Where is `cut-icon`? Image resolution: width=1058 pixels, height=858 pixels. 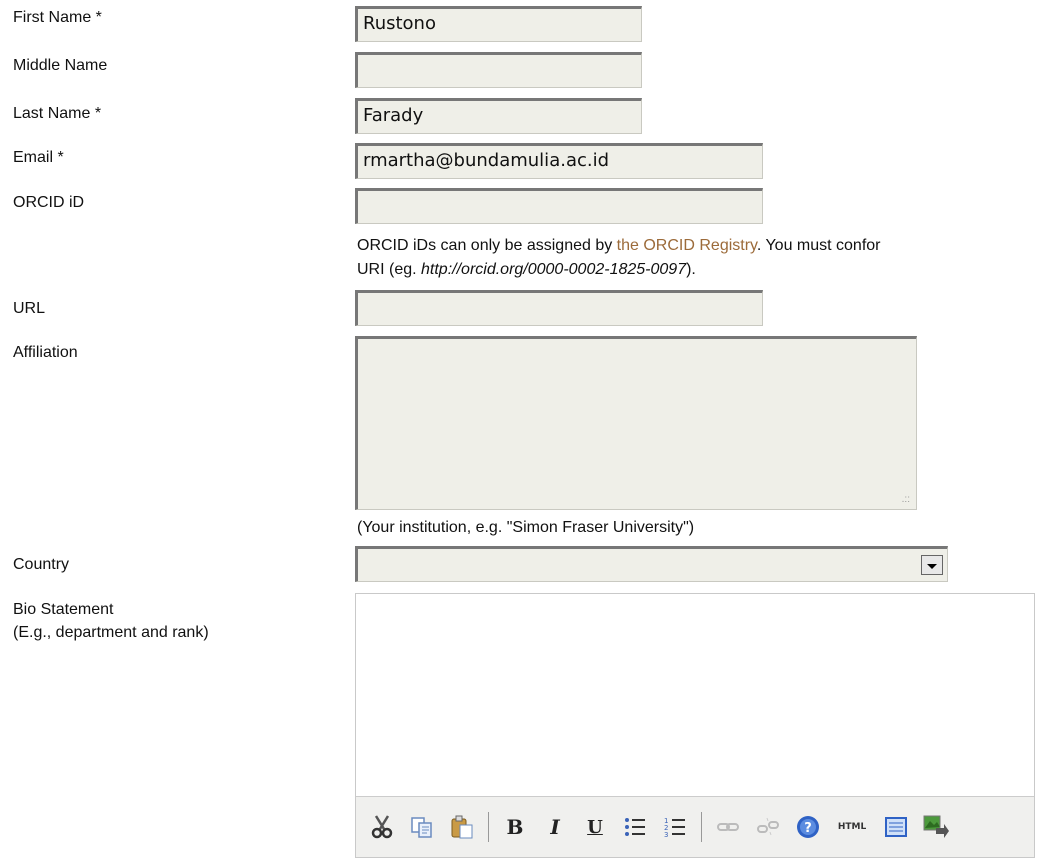 cut-icon is located at coordinates (382, 827).